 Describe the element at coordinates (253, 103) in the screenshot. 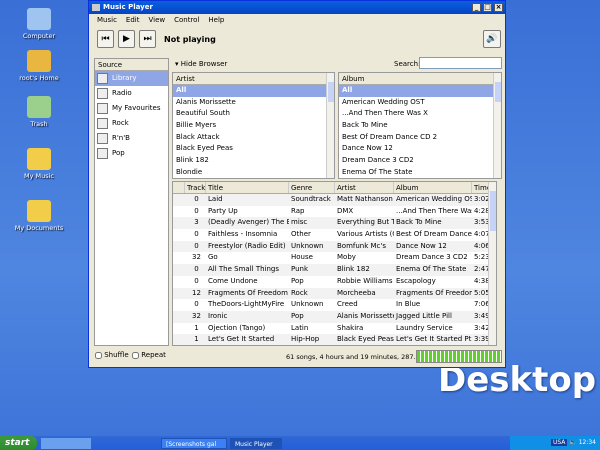

I see `artist-item: Alanis Morissette` at that location.